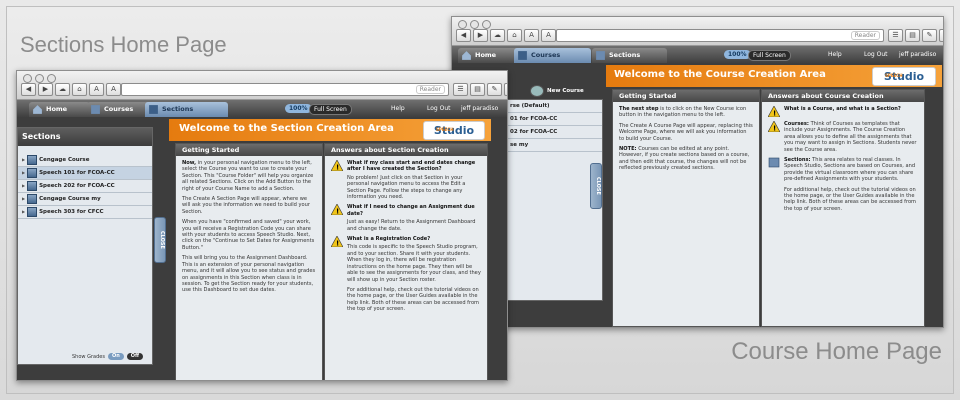  What do you see at coordinates (85, 186) in the screenshot?
I see `sidebar-item: ▶ Speech 202 for FCOA-CC` at bounding box center [85, 186].